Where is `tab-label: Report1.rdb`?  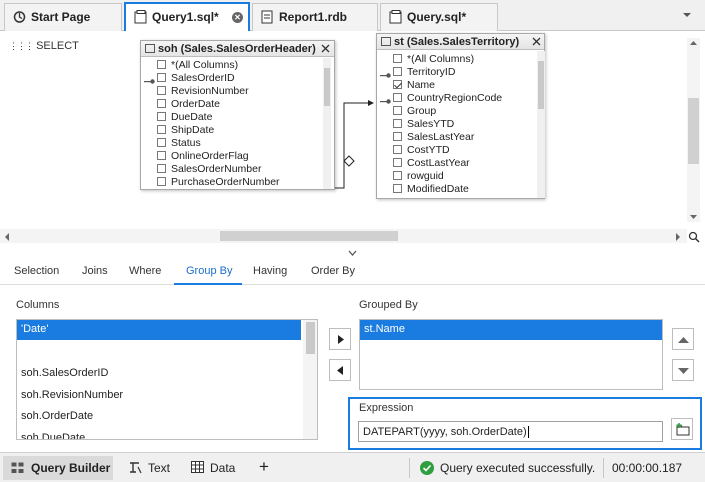 tab-label: Report1.rdb is located at coordinates (313, 17).